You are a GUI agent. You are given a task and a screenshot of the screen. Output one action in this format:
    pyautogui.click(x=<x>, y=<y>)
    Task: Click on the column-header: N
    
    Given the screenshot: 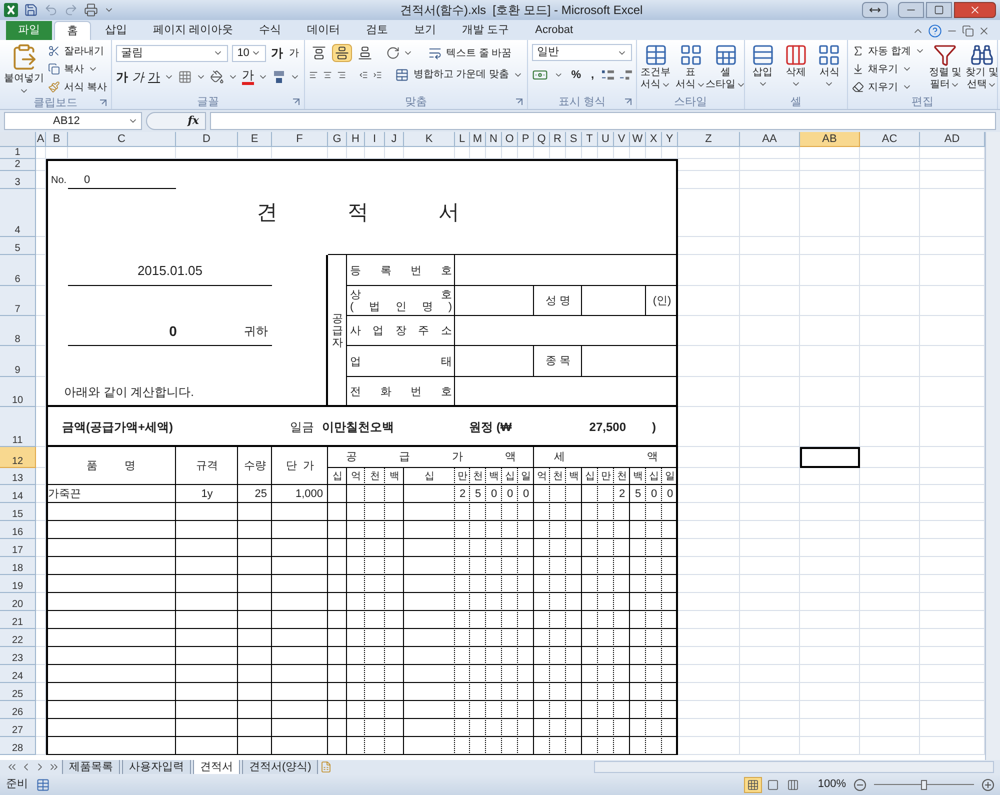 What is the action you would take?
    pyautogui.click(x=494, y=139)
    